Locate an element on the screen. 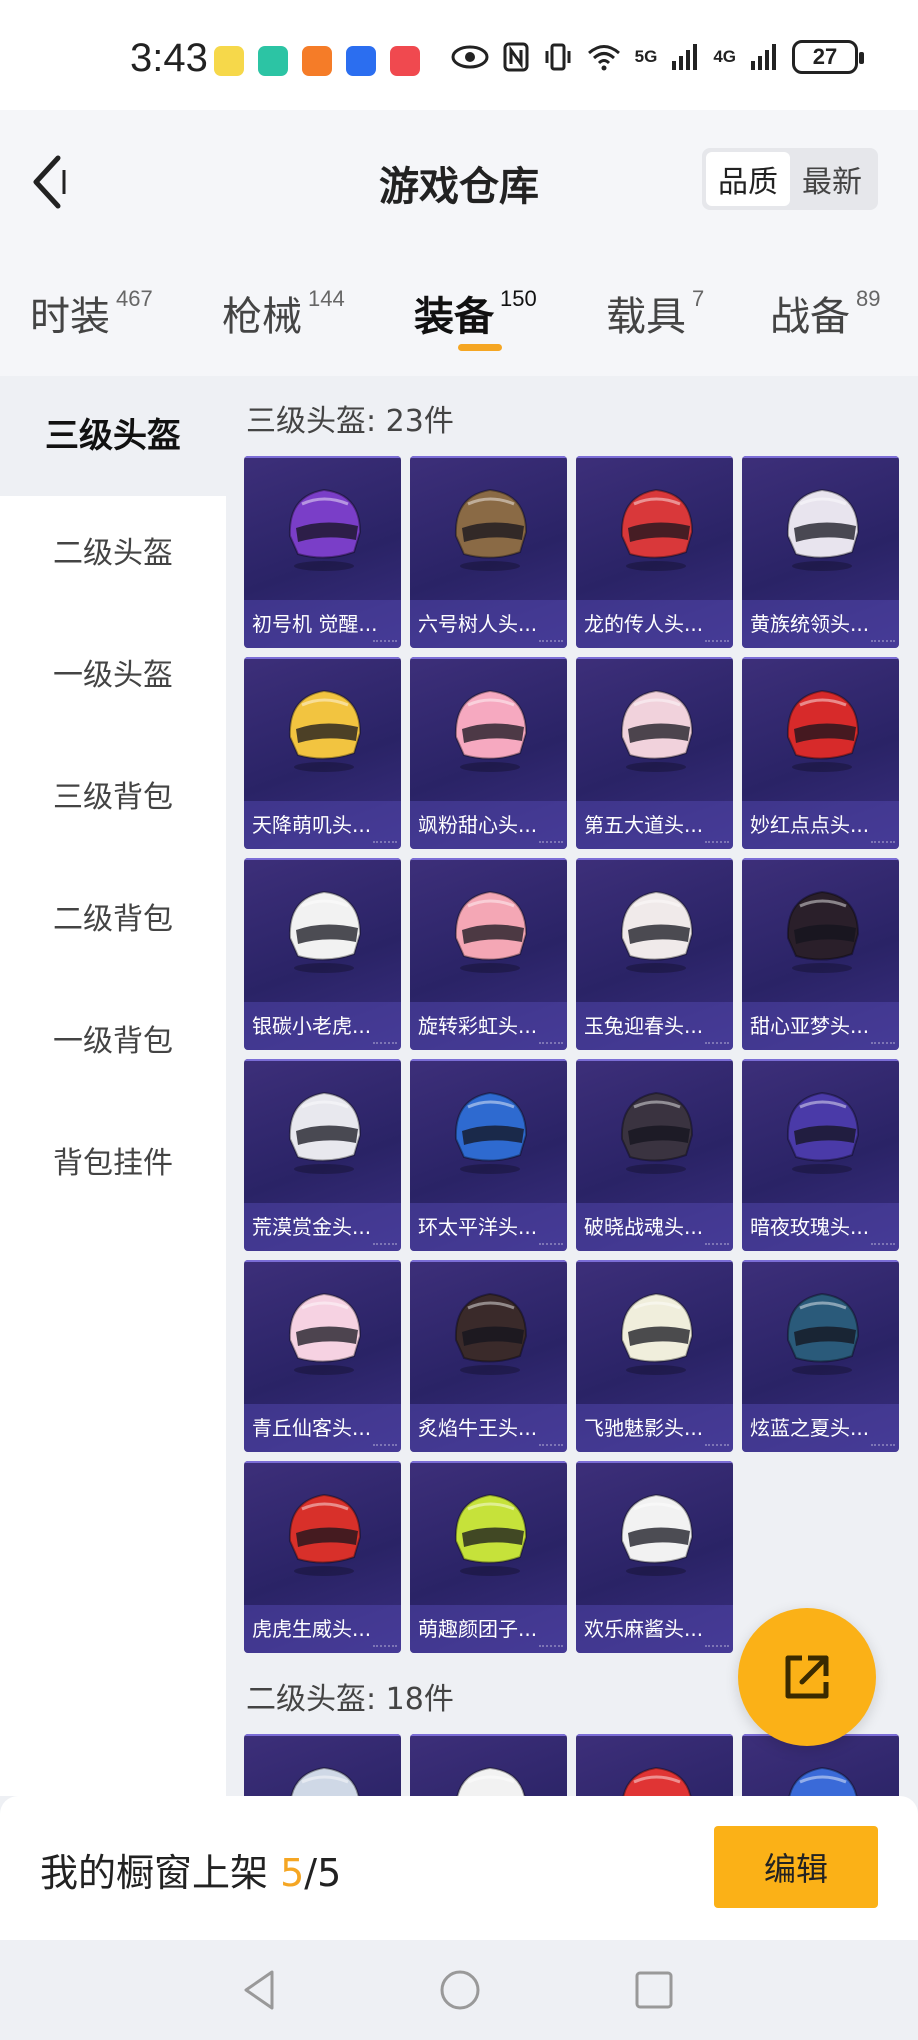 The width and height of the screenshot is (918, 2040). tab-equipment: 装备 150 is located at coordinates (475, 313).